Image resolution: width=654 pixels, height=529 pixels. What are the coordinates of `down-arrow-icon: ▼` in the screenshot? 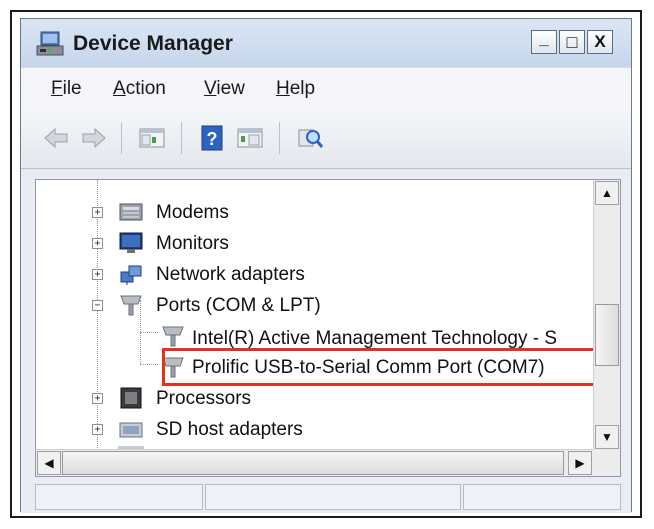 It's located at (607, 437).